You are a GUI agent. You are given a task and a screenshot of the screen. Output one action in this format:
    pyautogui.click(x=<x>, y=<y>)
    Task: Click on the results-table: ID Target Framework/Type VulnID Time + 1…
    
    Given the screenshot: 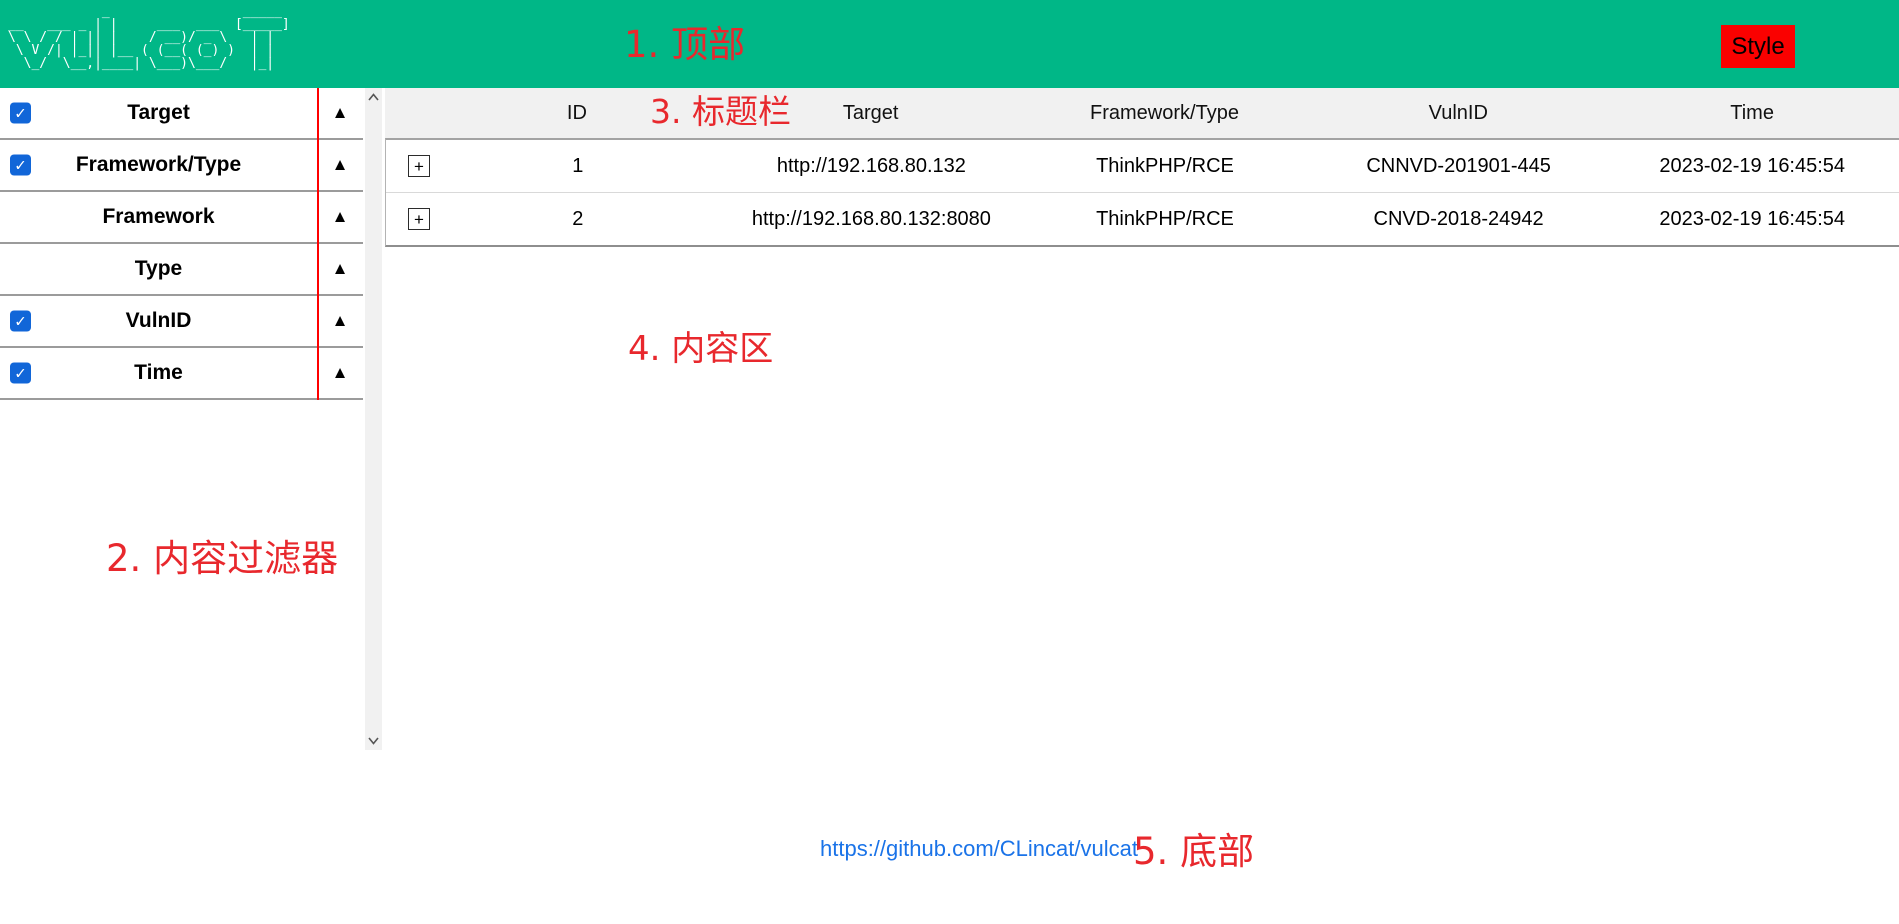 What is the action you would take?
    pyautogui.click(x=1142, y=167)
    